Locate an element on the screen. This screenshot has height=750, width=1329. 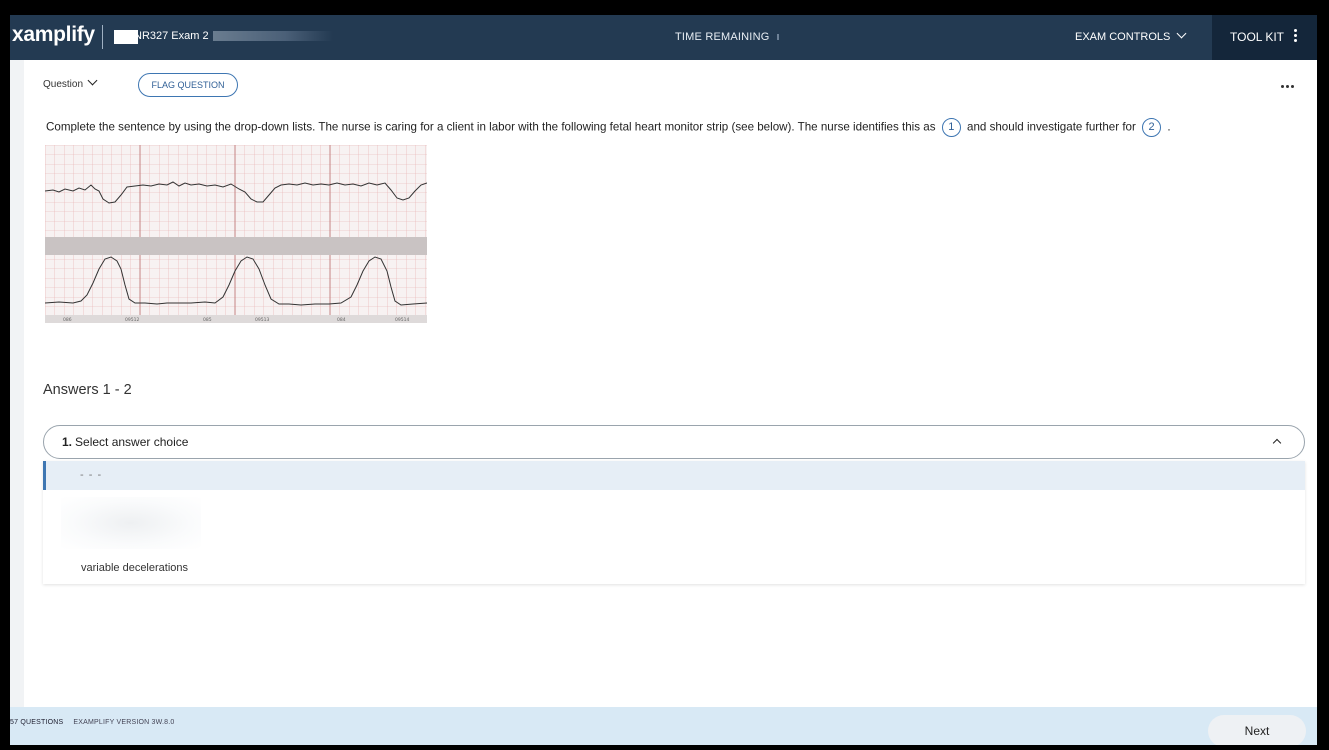
flag-question-button: FLAG QUESTION is located at coordinates (188, 85).